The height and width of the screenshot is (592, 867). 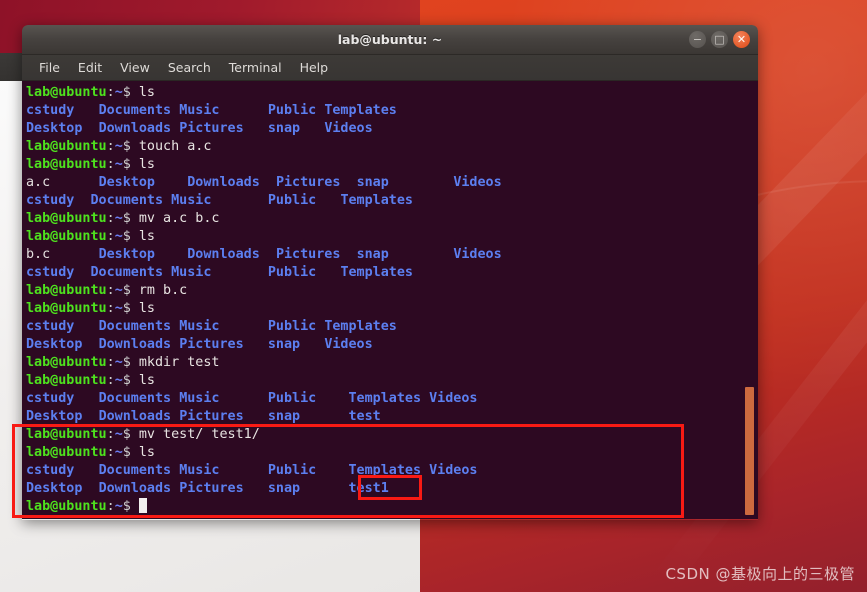 I want to click on terminal-cursor, so click(x=143, y=505).